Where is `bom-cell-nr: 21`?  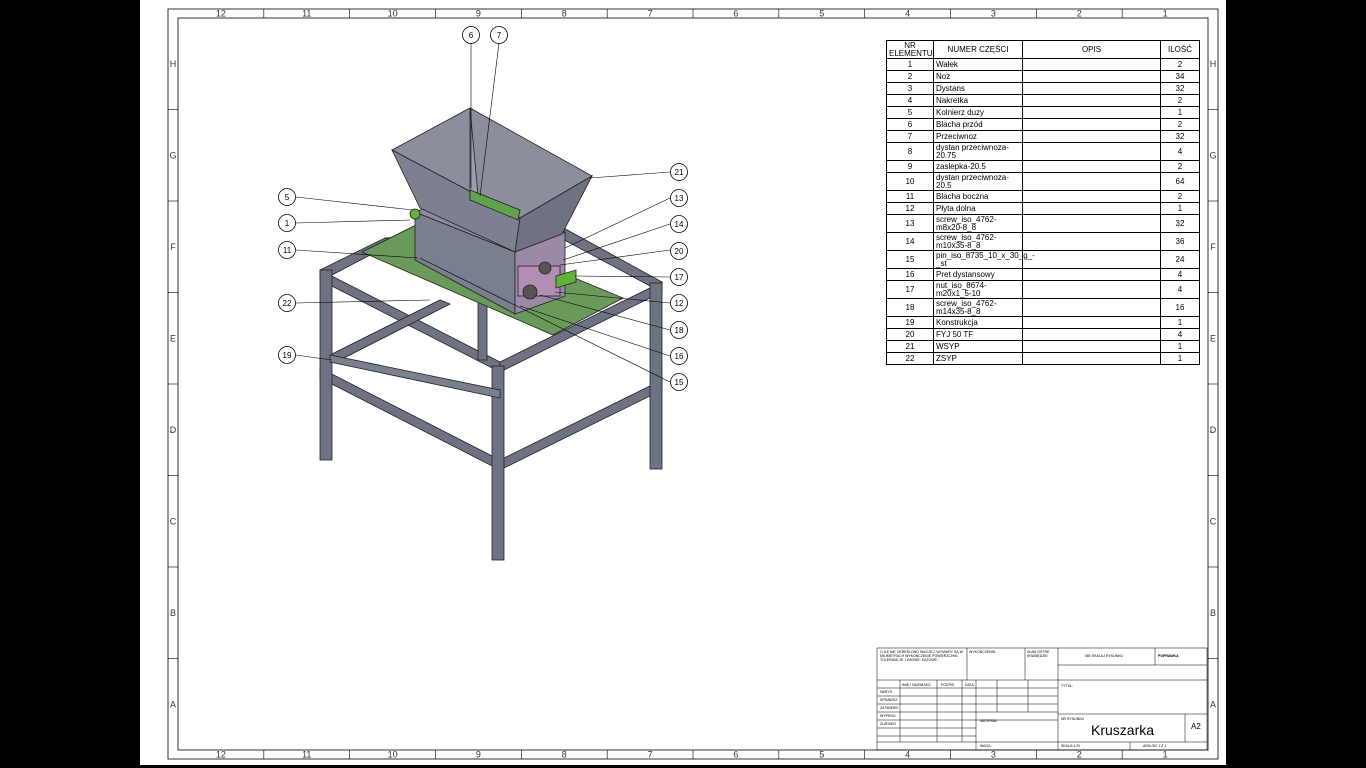
bom-cell-nr: 21 is located at coordinates (910, 346).